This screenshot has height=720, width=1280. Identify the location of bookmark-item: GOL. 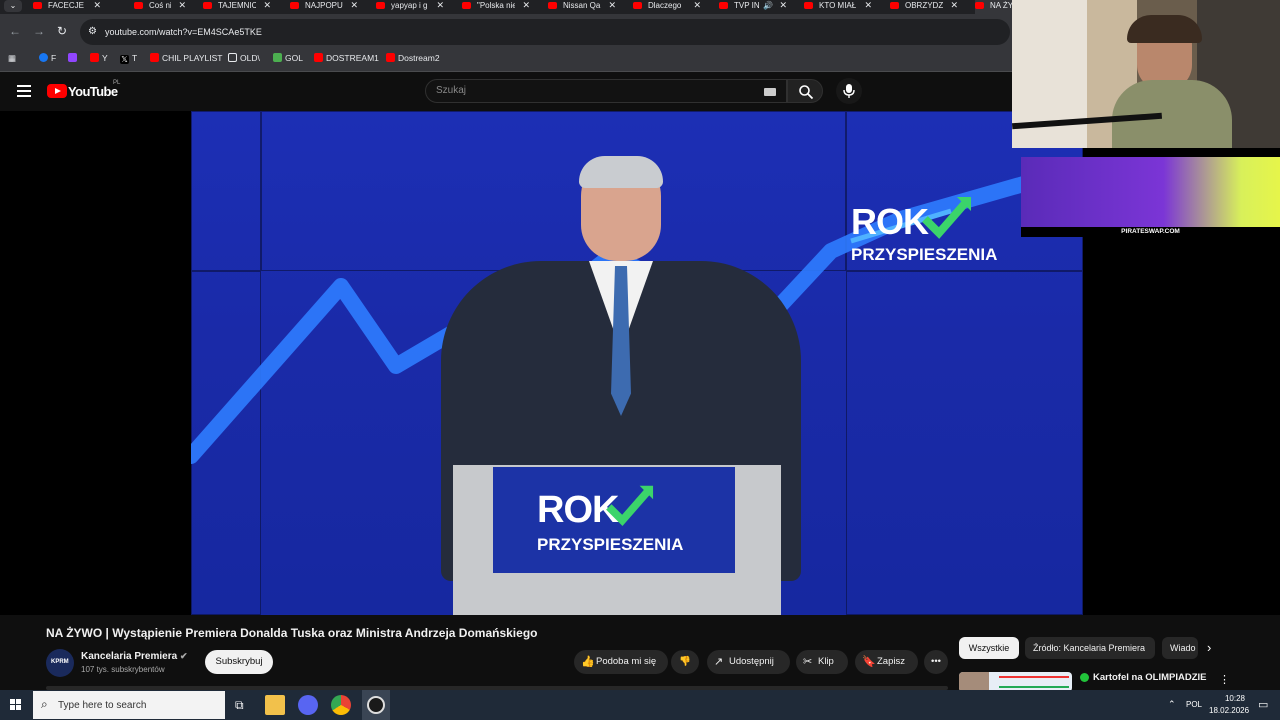
(288, 58).